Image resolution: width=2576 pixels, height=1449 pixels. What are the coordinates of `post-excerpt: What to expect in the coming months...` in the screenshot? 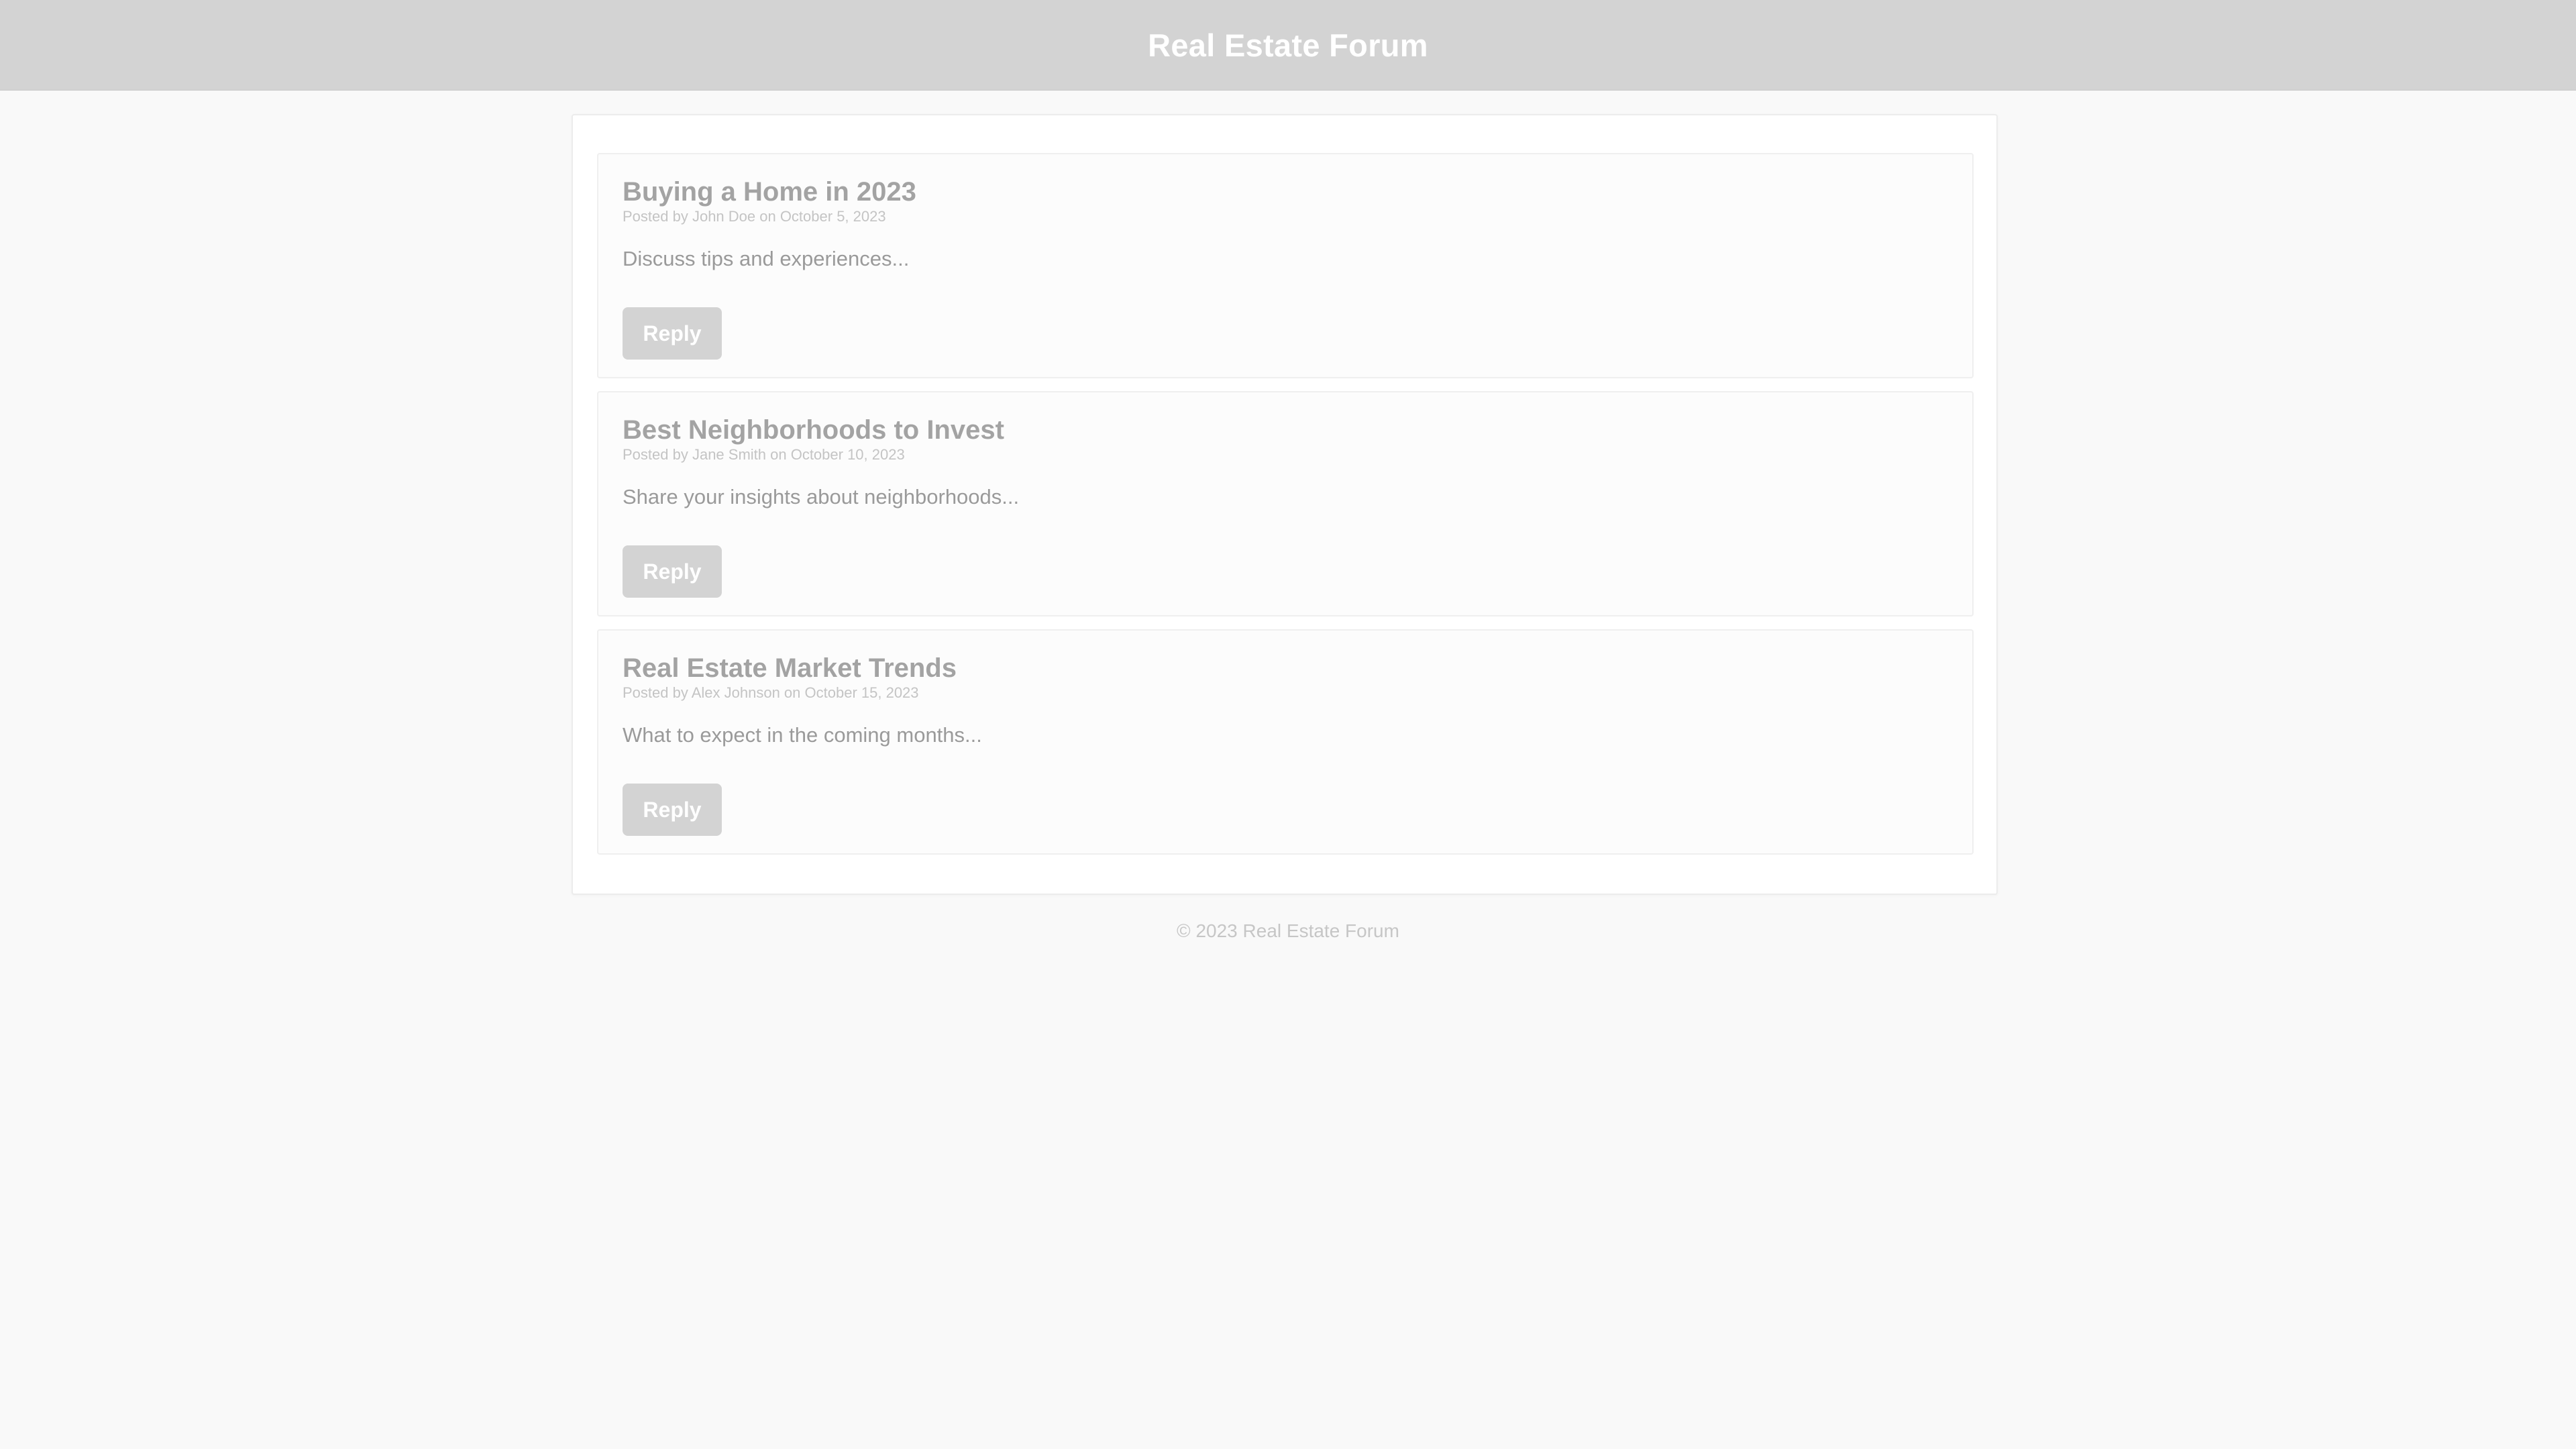 It's located at (802, 735).